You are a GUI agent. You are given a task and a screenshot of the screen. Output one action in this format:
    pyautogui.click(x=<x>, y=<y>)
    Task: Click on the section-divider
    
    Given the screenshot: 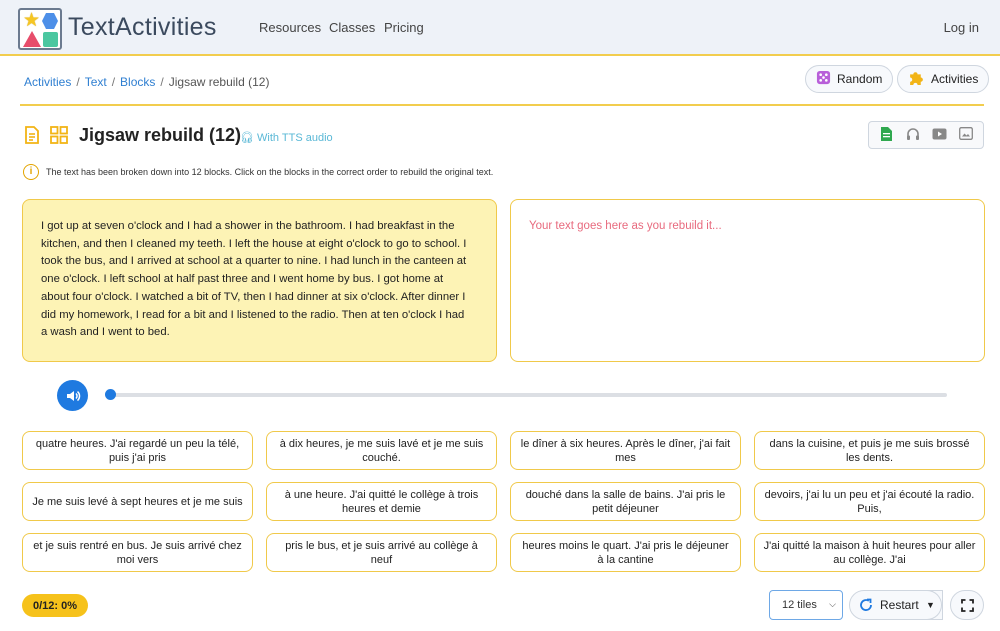 What is the action you would take?
    pyautogui.click(x=502, y=105)
    